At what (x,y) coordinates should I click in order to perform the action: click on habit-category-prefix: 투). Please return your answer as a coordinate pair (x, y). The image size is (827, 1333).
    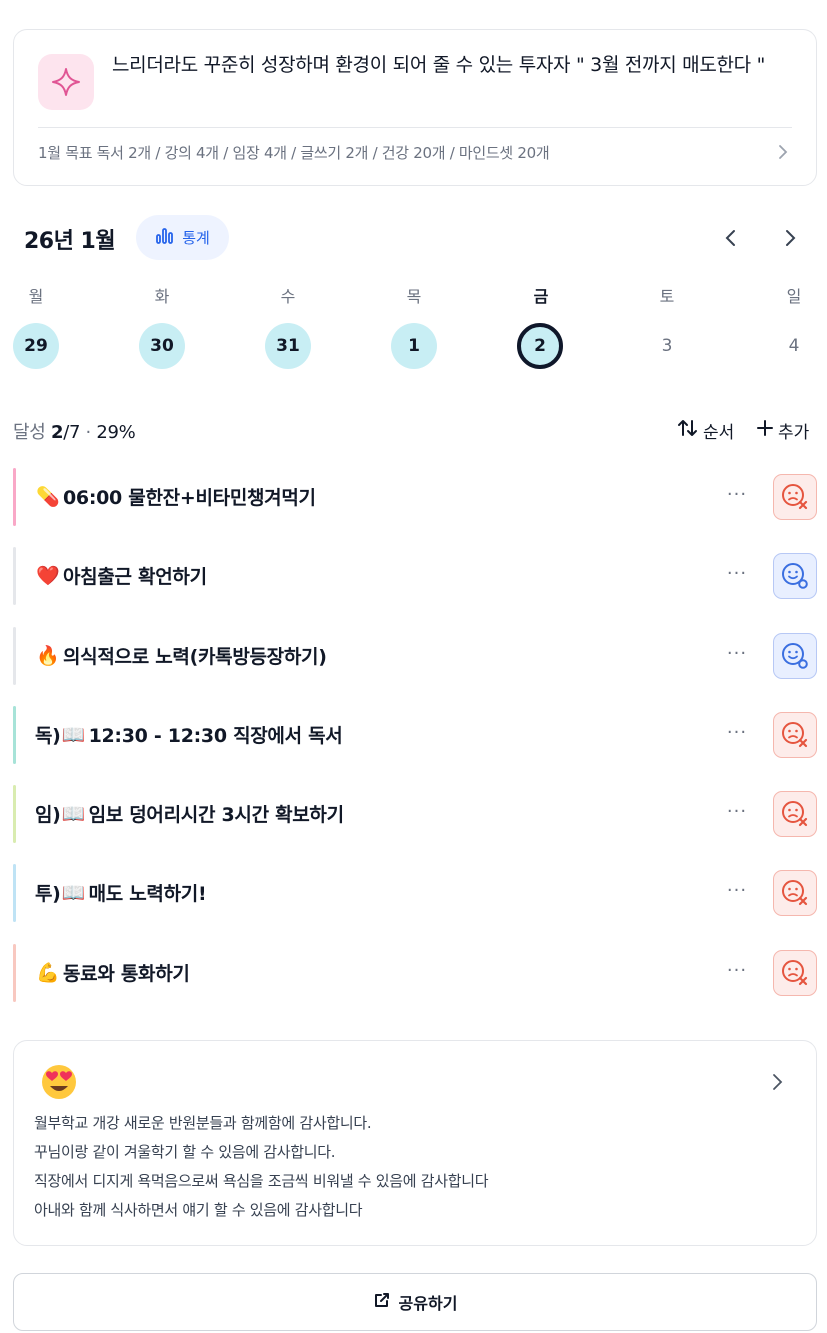
    Looking at the image, I should click on (48, 894).